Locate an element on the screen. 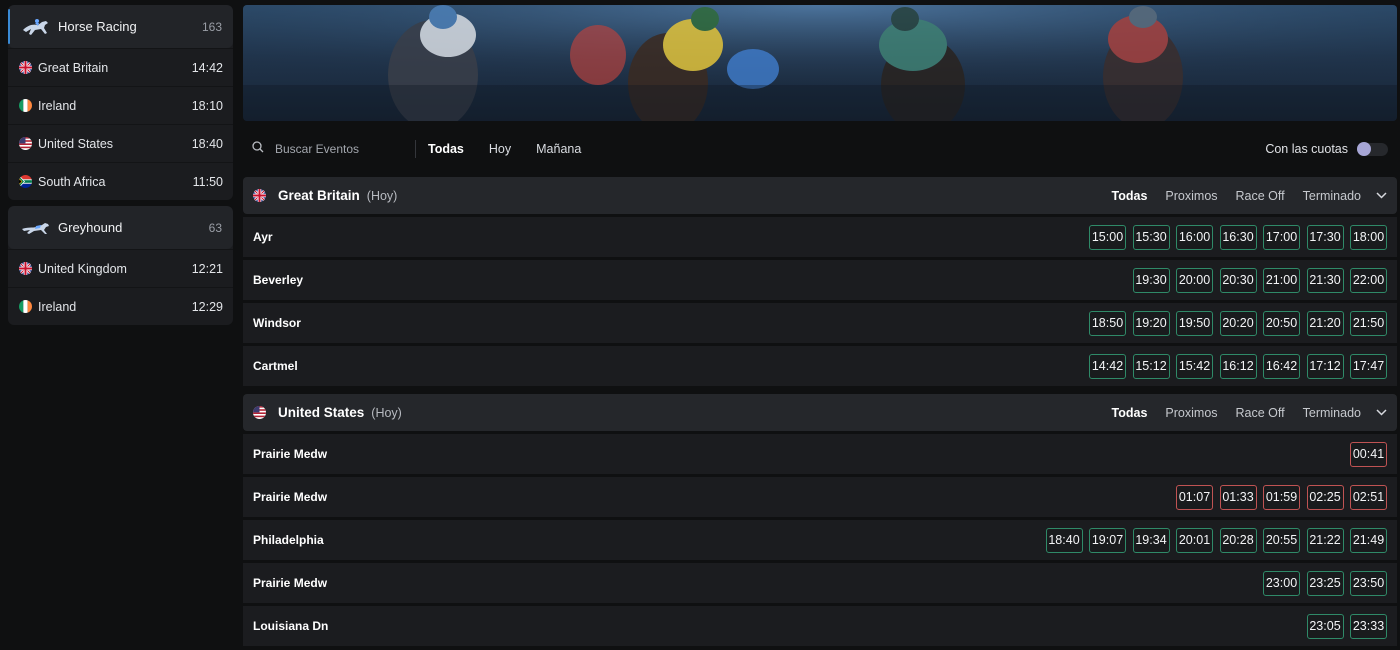  odds-toggle is located at coordinates (1372, 149).